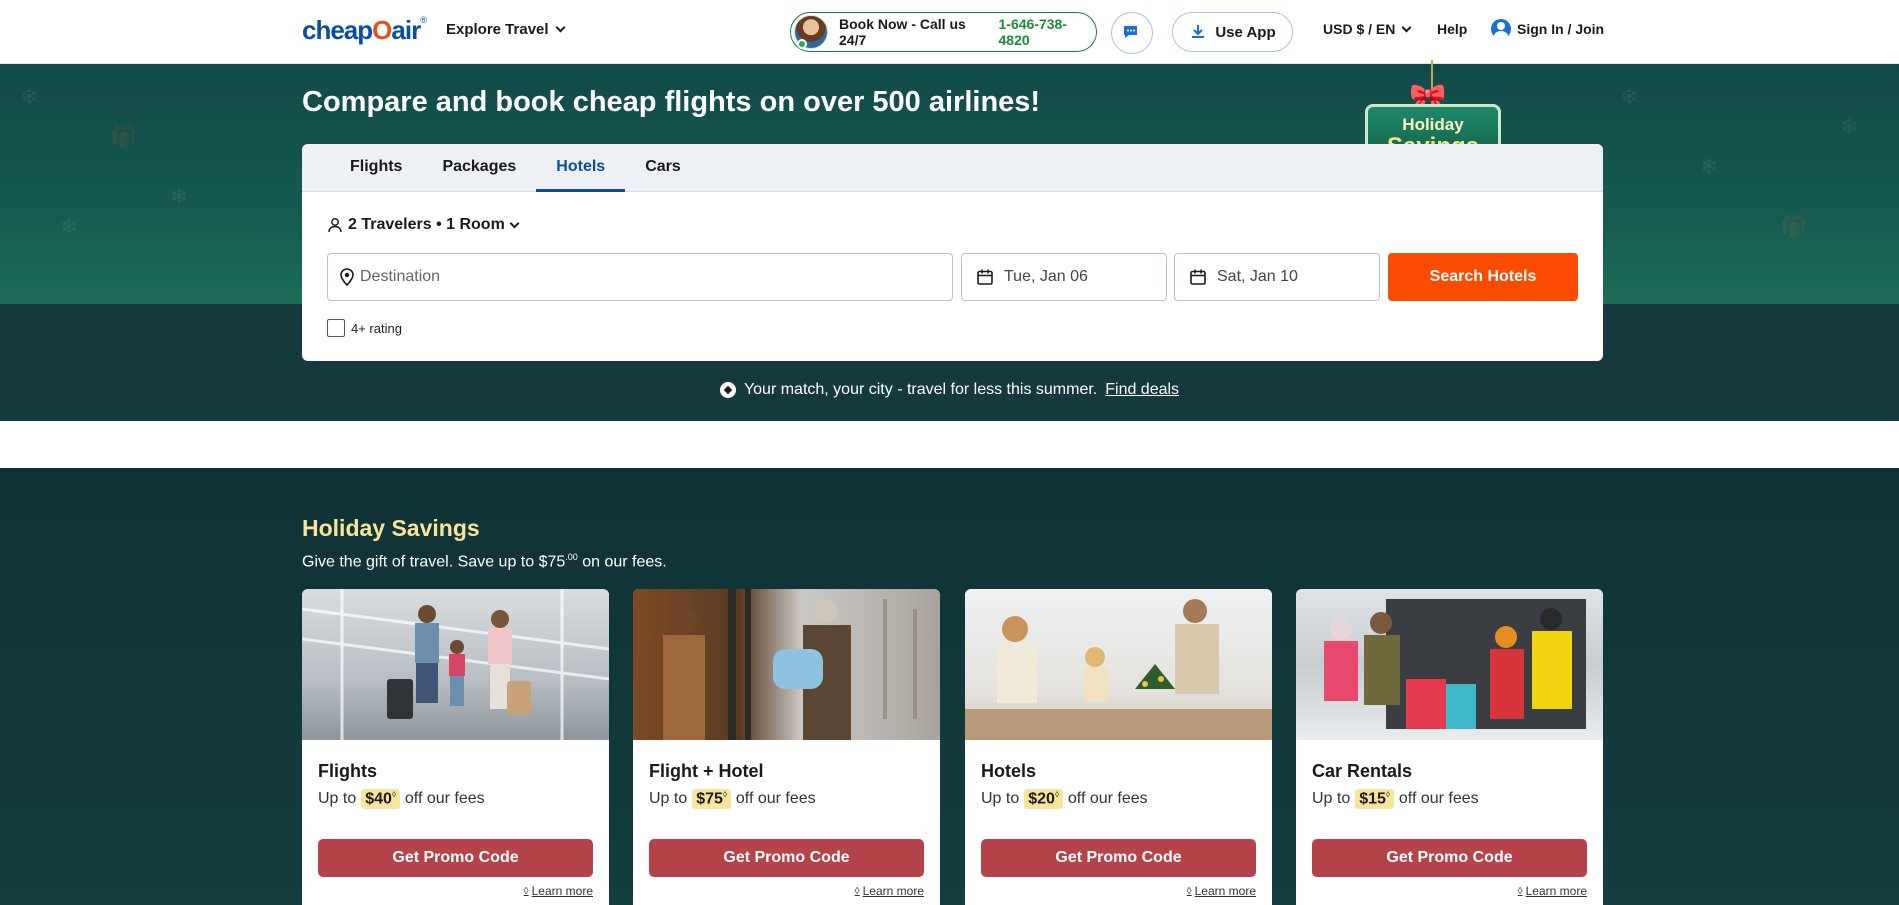 This screenshot has width=1899, height=905. I want to click on card-amount-value: $20, so click(1041, 799).